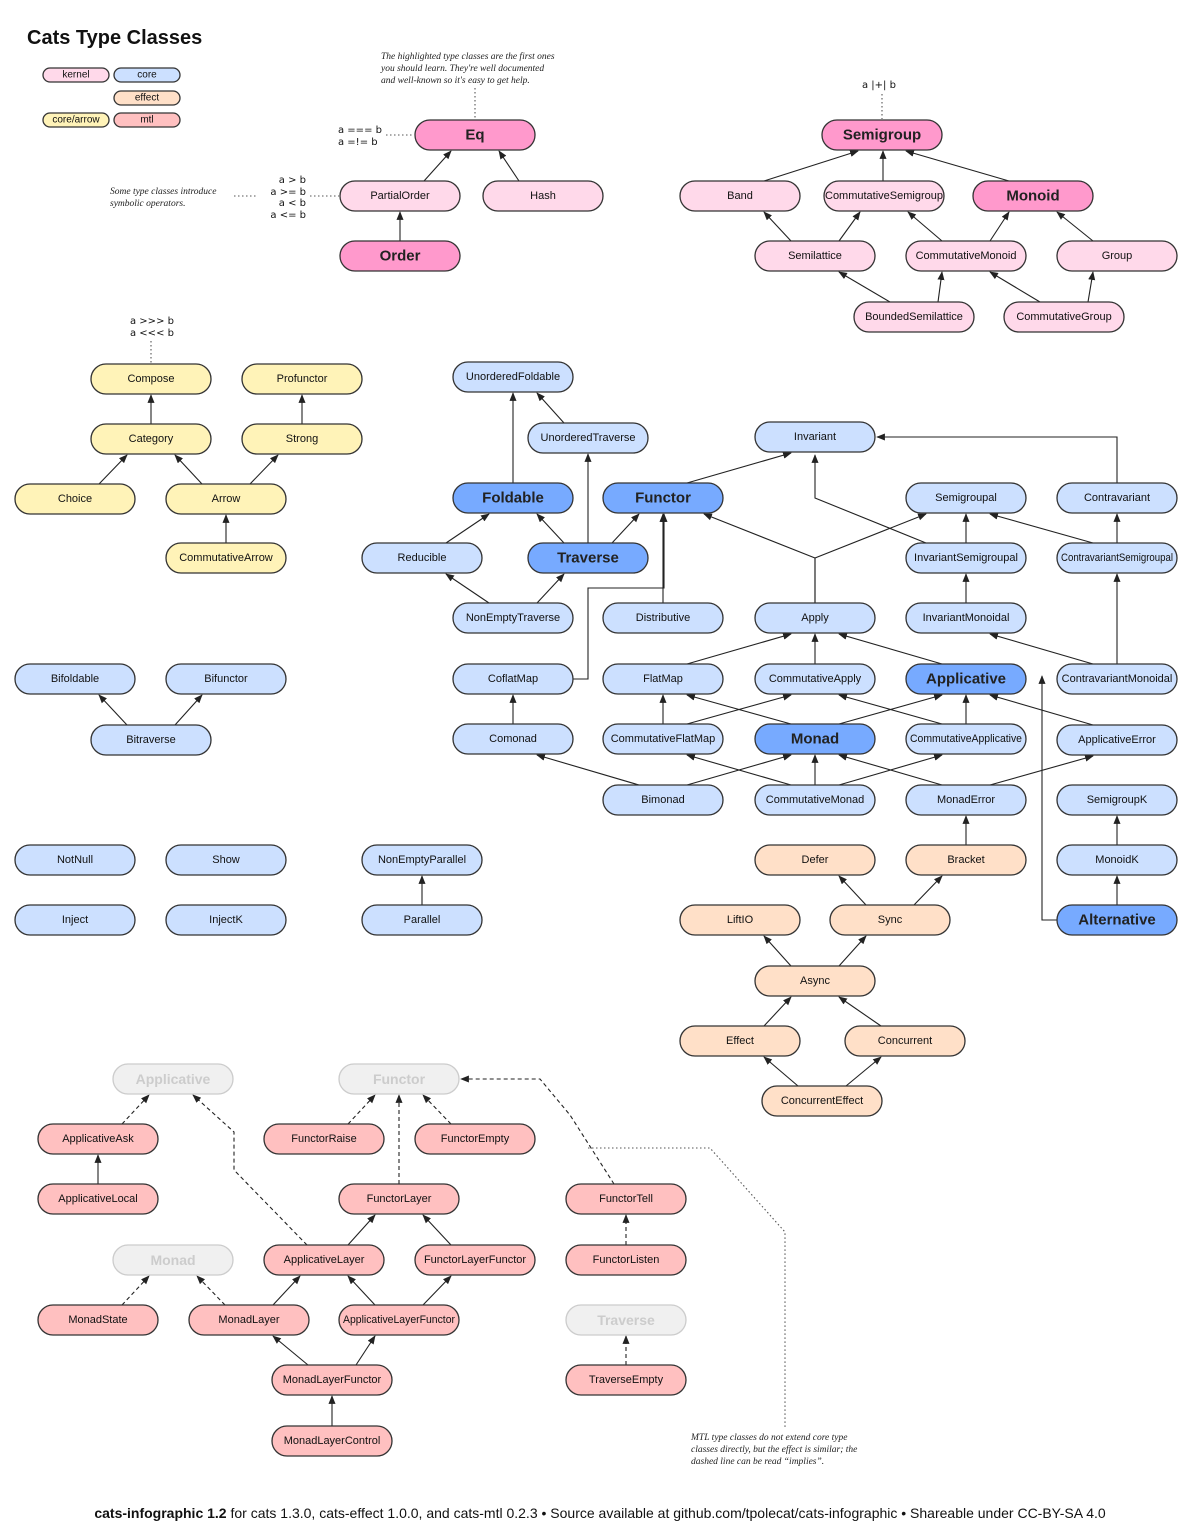  Describe the element at coordinates (226, 558) in the screenshot. I see `node-label: CommutativeArrow` at that location.